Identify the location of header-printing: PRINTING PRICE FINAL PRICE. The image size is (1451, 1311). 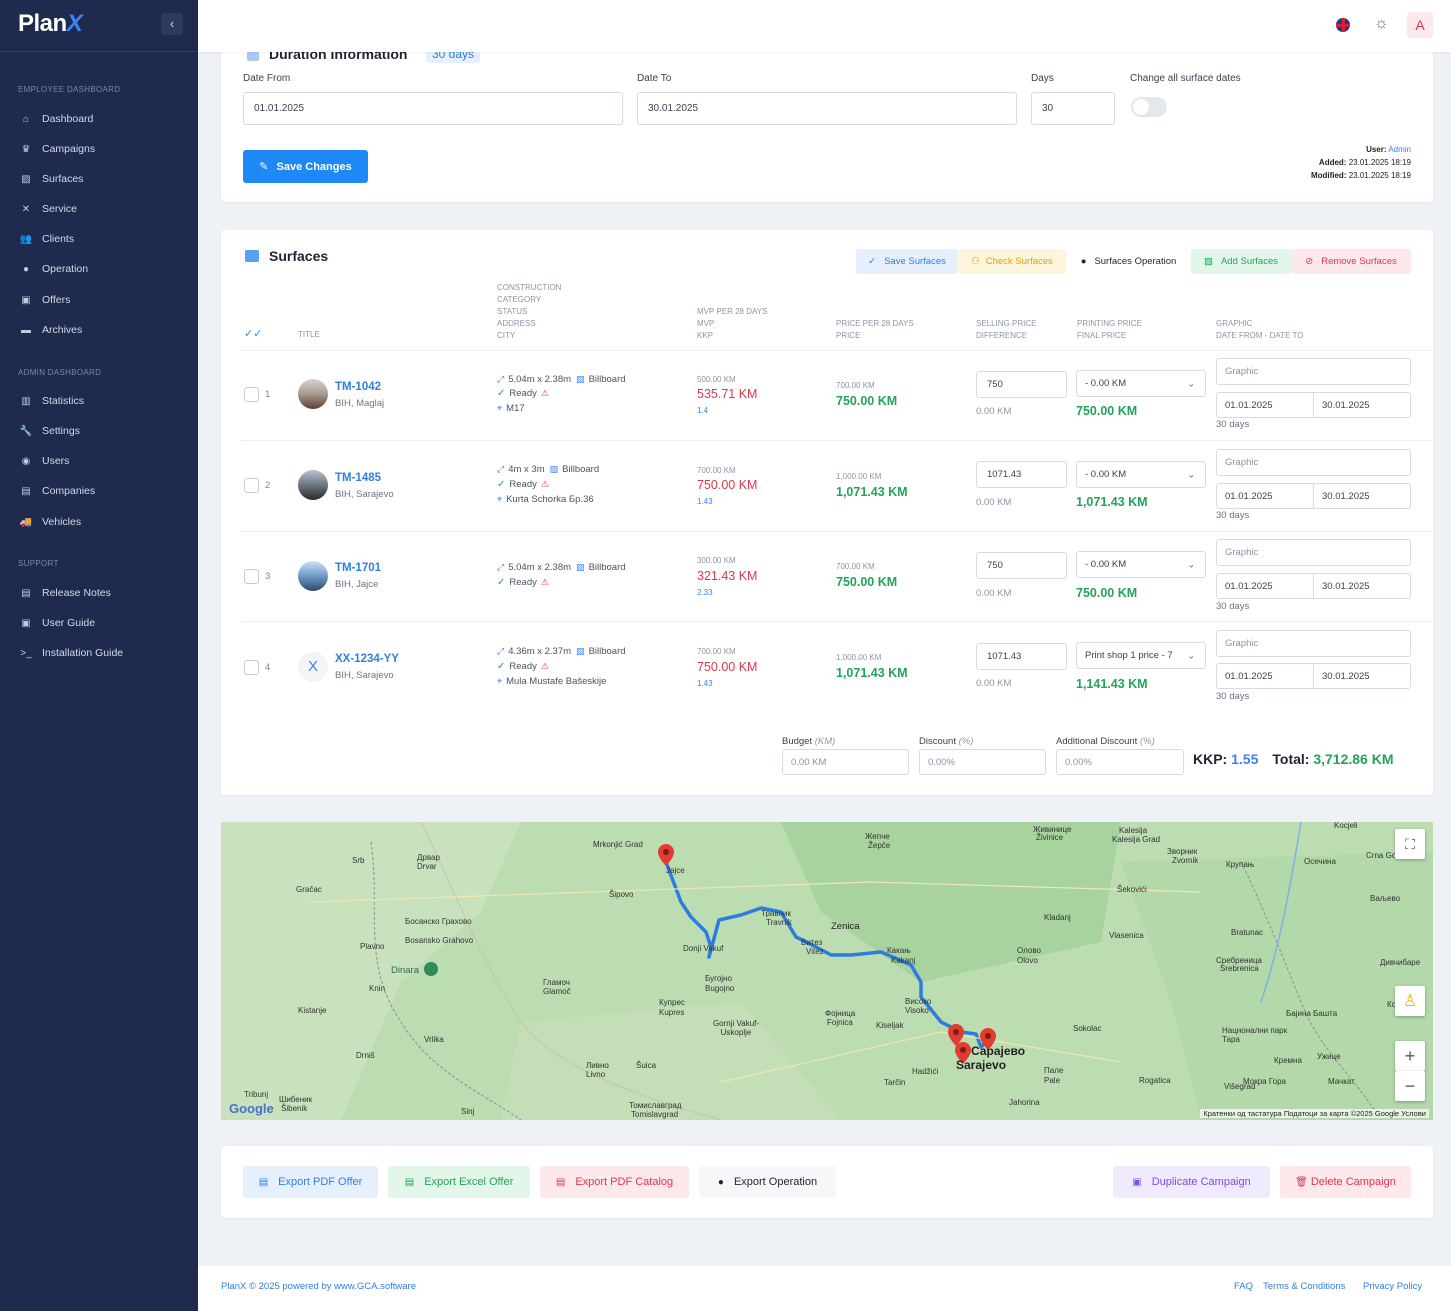
(1109, 330).